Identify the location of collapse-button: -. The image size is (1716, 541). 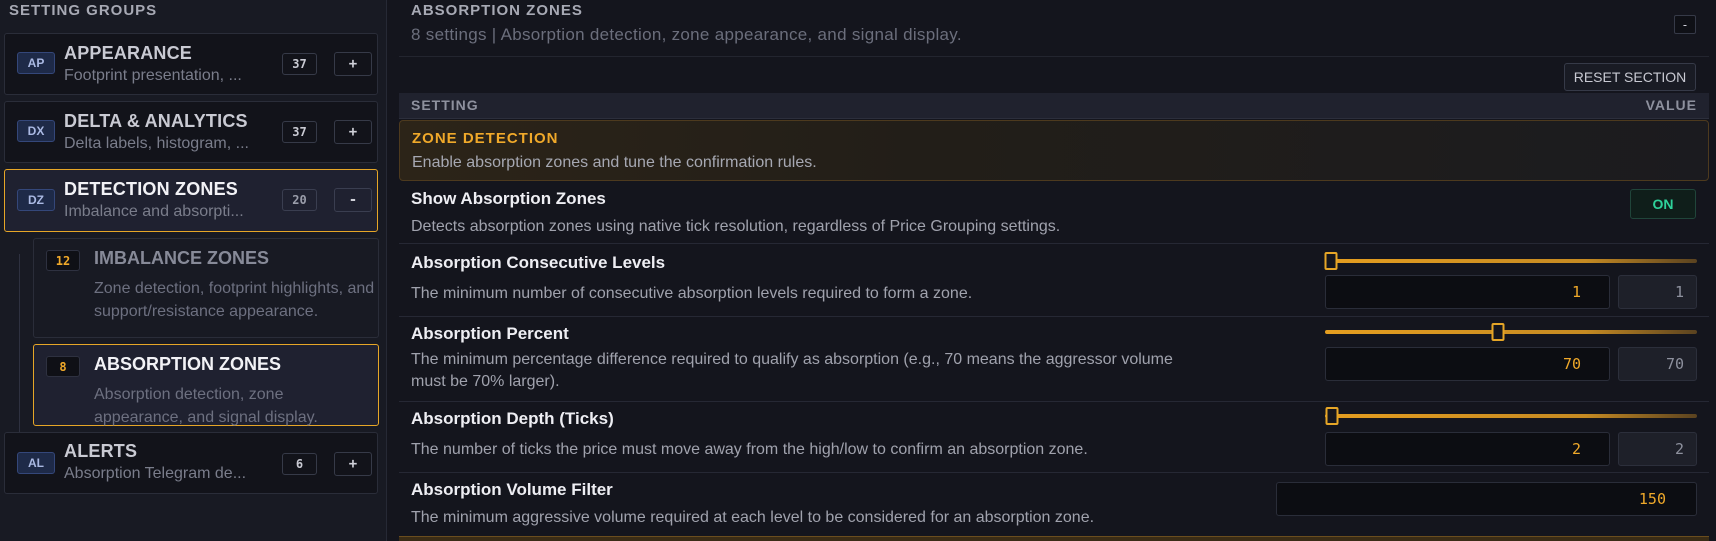
(353, 200).